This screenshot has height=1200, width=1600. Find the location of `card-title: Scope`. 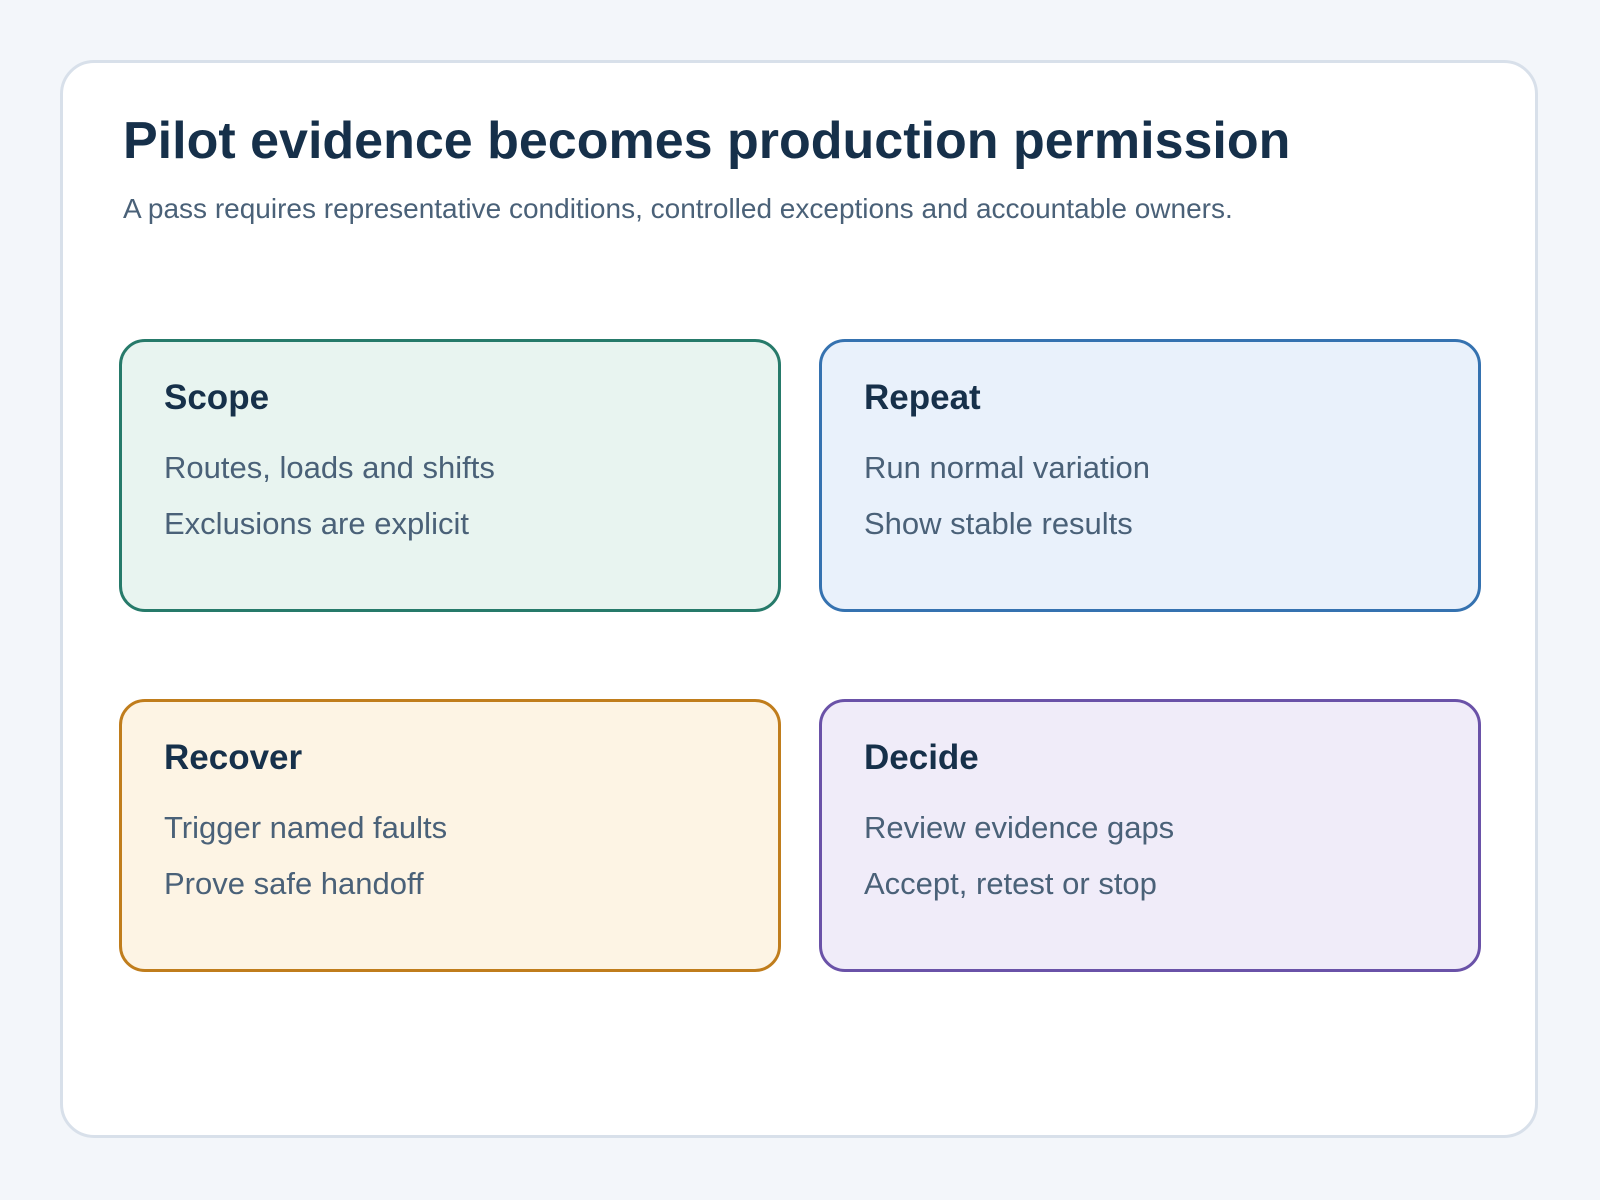

card-title: Scope is located at coordinates (217, 397).